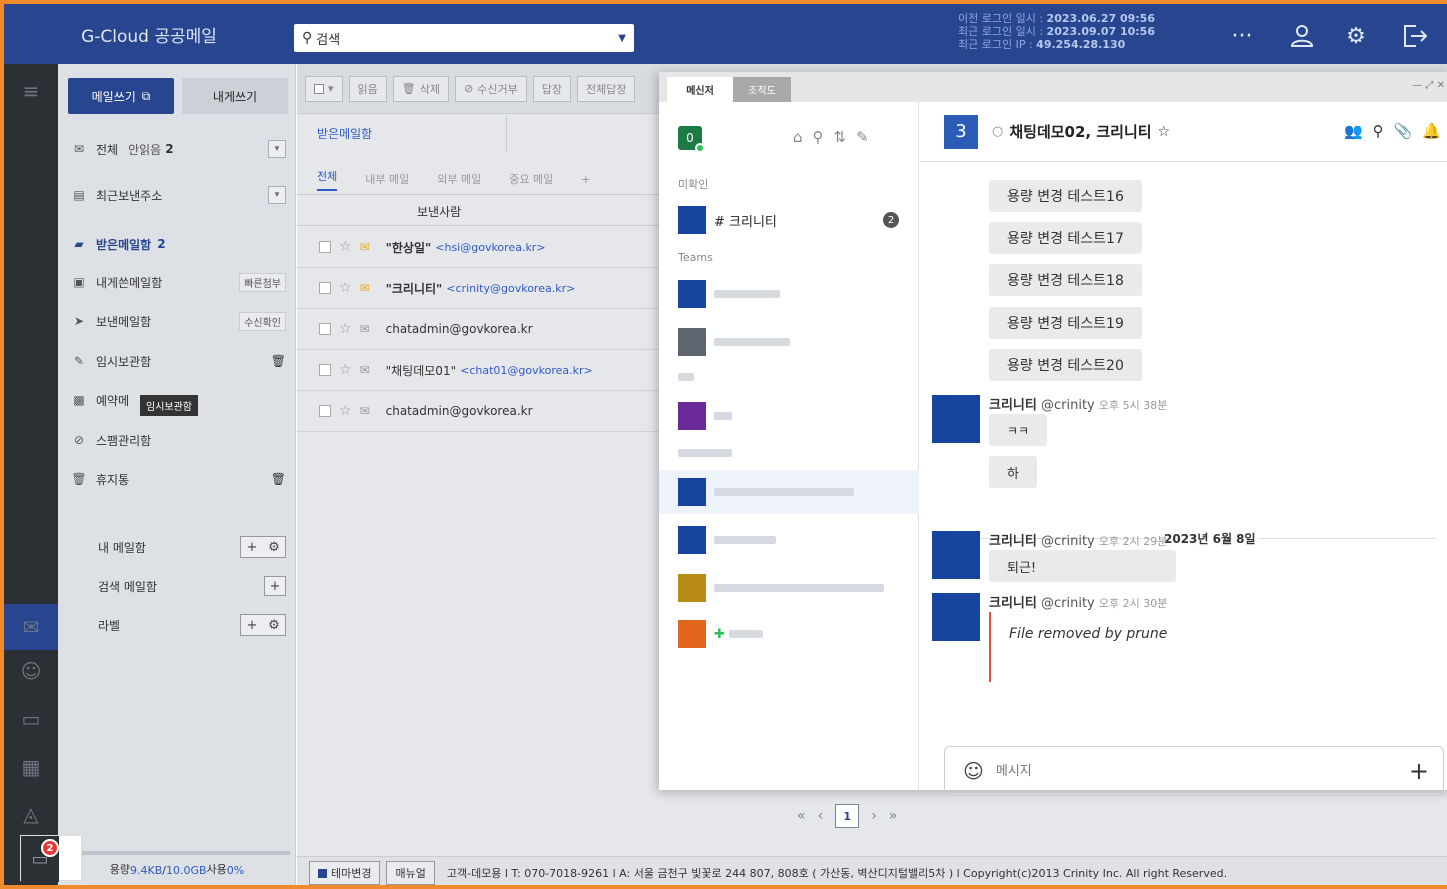 The width and height of the screenshot is (1447, 889). Describe the element at coordinates (178, 321) in the screenshot. I see `sidebar-item-sent: ➤ 보낸메일함 수신확인` at that location.